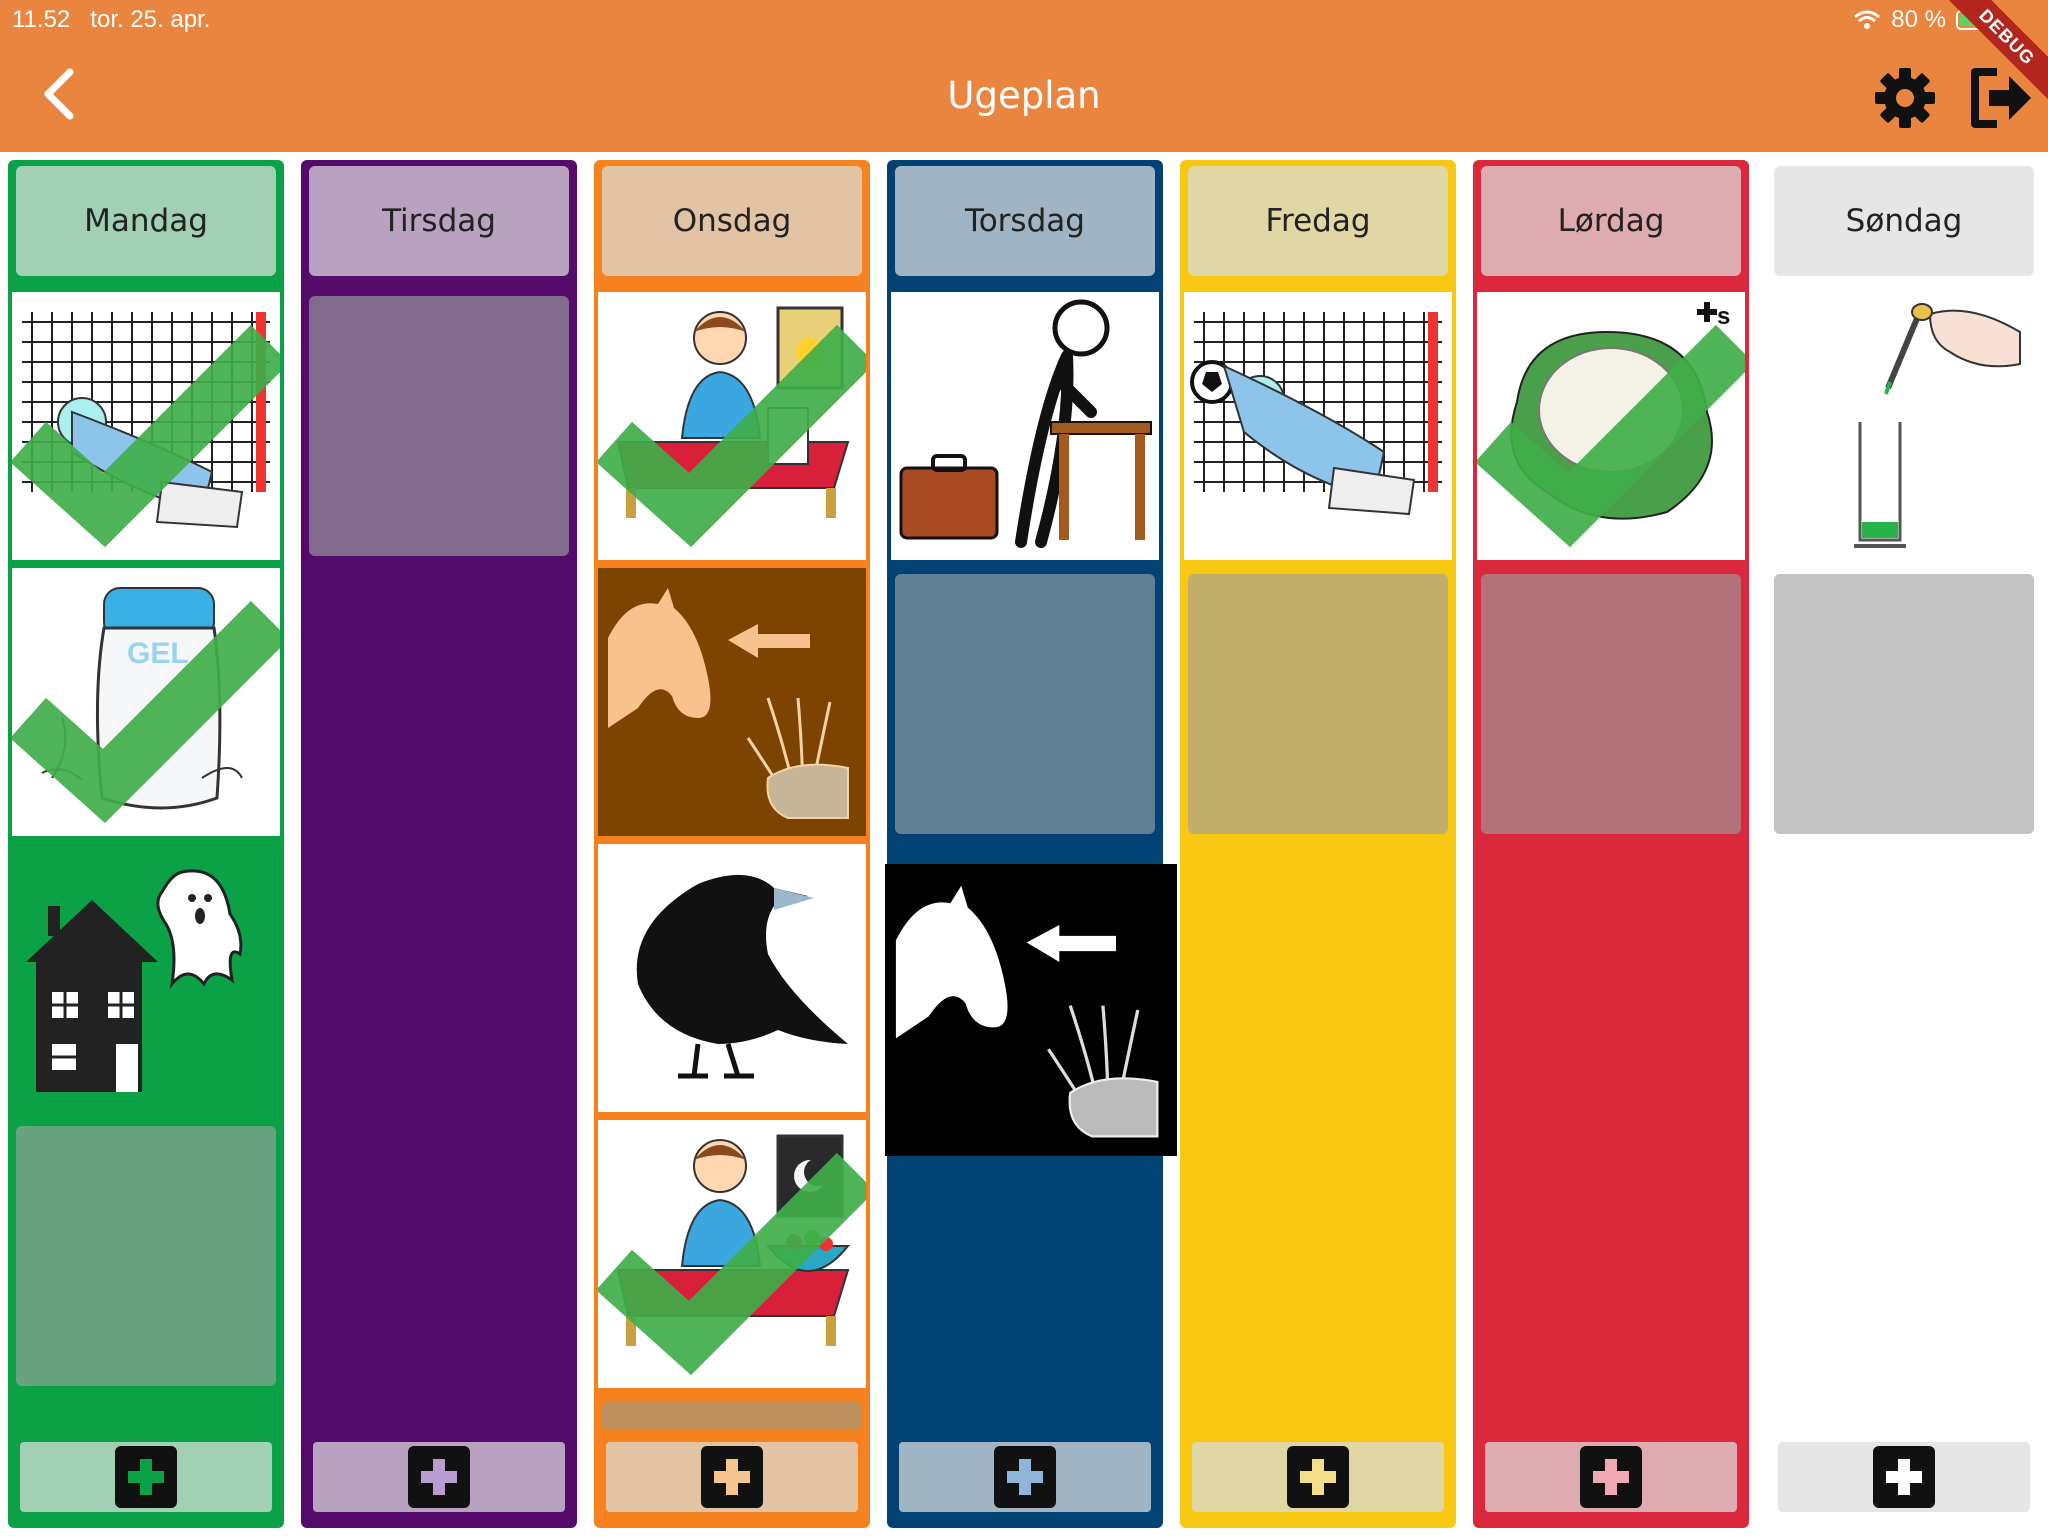  I want to click on day-column-mandag: Mandag GEL, so click(146, 844).